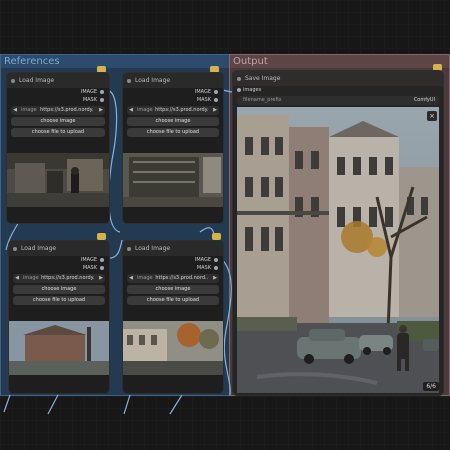 The width and height of the screenshot is (450, 450). What do you see at coordinates (424, 100) in the screenshot?
I see `field-value: ComfyUI` at bounding box center [424, 100].